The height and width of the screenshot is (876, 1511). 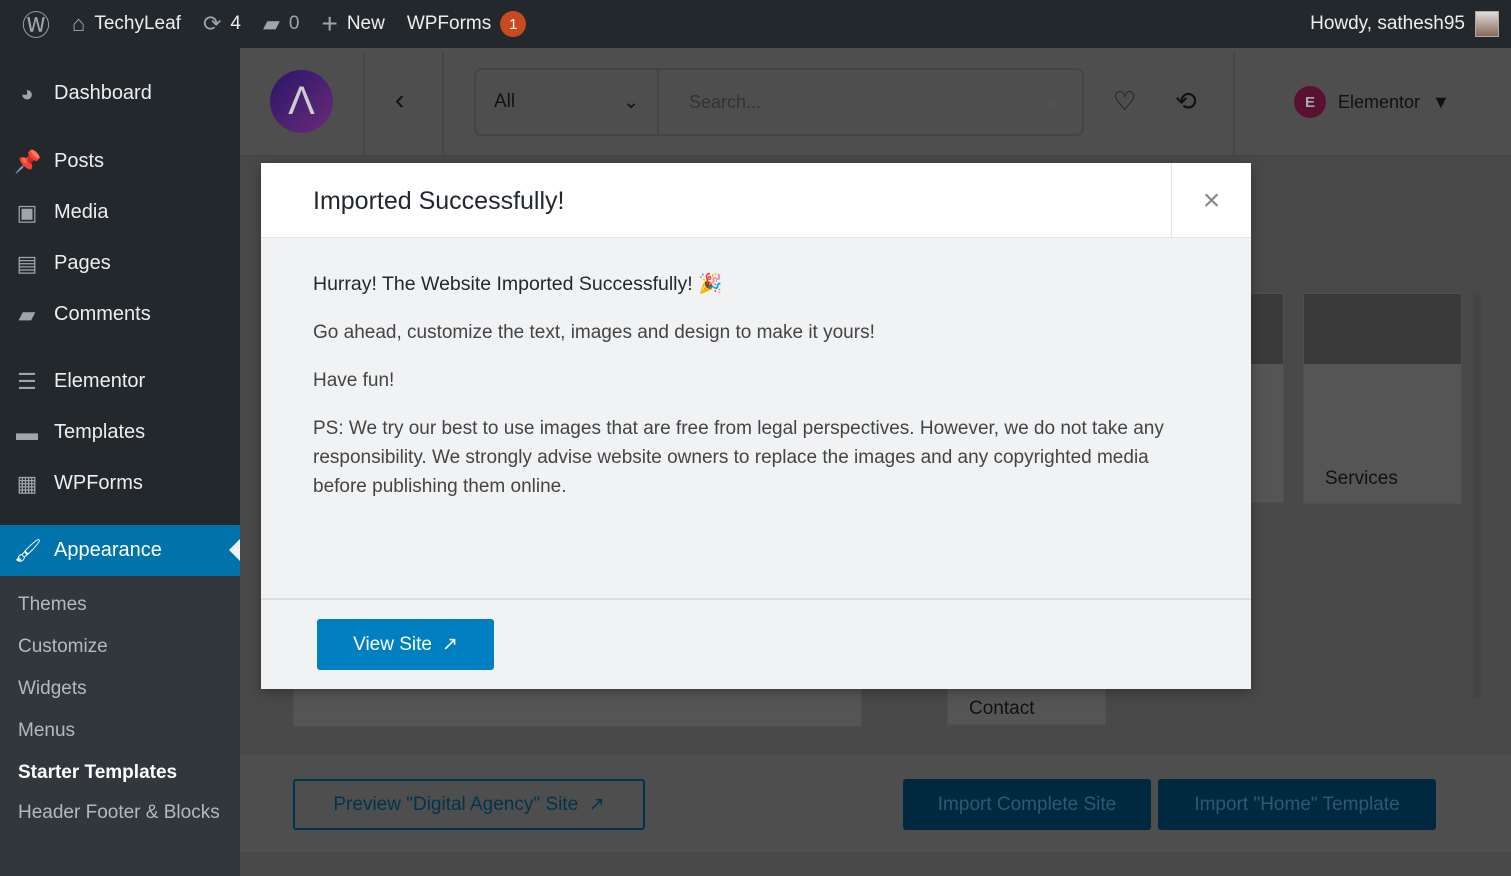 I want to click on wpforms-label: WPForms, so click(x=449, y=23).